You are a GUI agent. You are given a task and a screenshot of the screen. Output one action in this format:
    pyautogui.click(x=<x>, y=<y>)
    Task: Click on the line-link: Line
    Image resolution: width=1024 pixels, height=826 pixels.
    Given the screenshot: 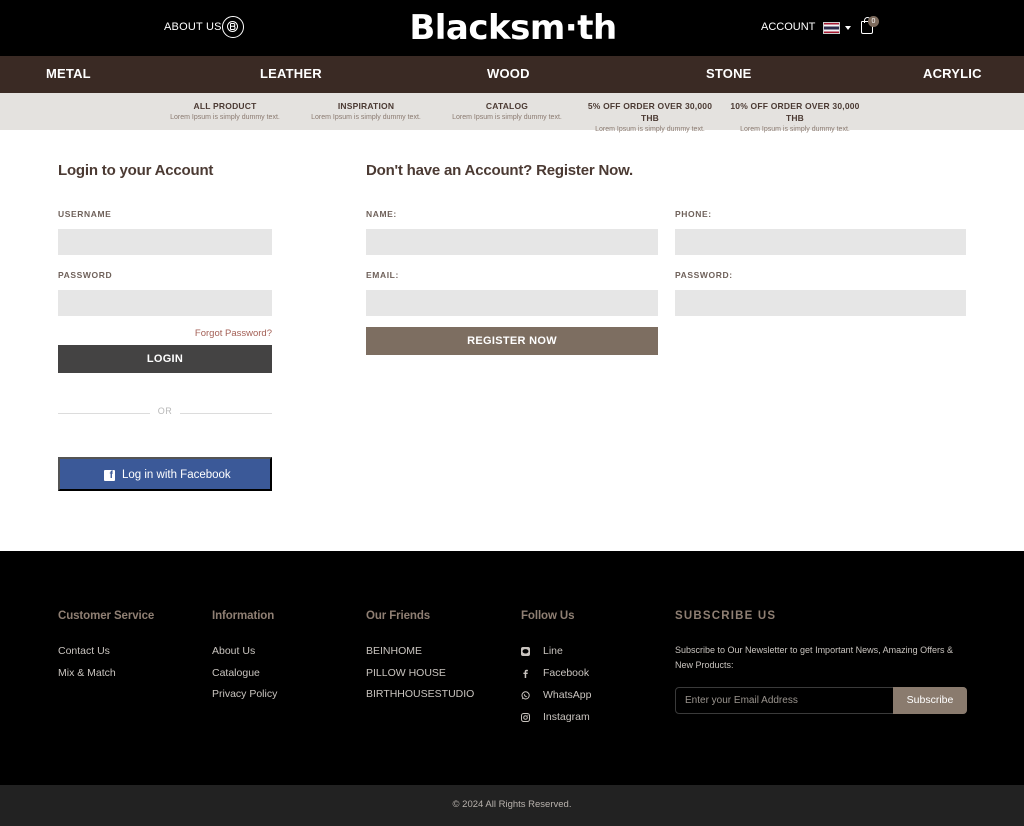 What is the action you would take?
    pyautogui.click(x=553, y=651)
    